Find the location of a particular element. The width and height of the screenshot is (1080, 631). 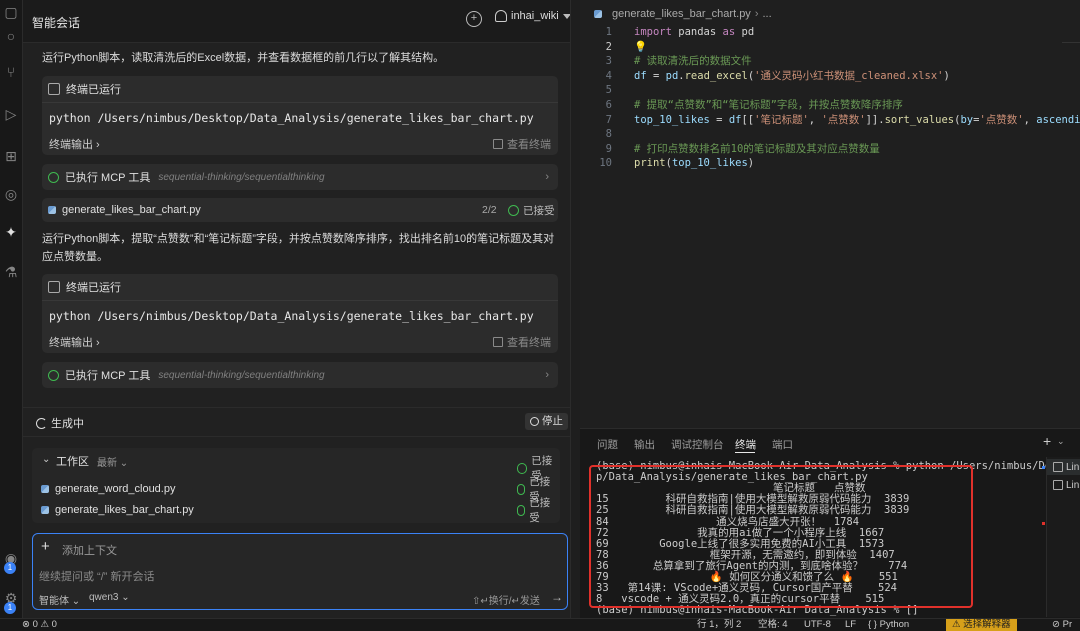

interpreter-select: ⚠ 选择解释器 is located at coordinates (981, 625).